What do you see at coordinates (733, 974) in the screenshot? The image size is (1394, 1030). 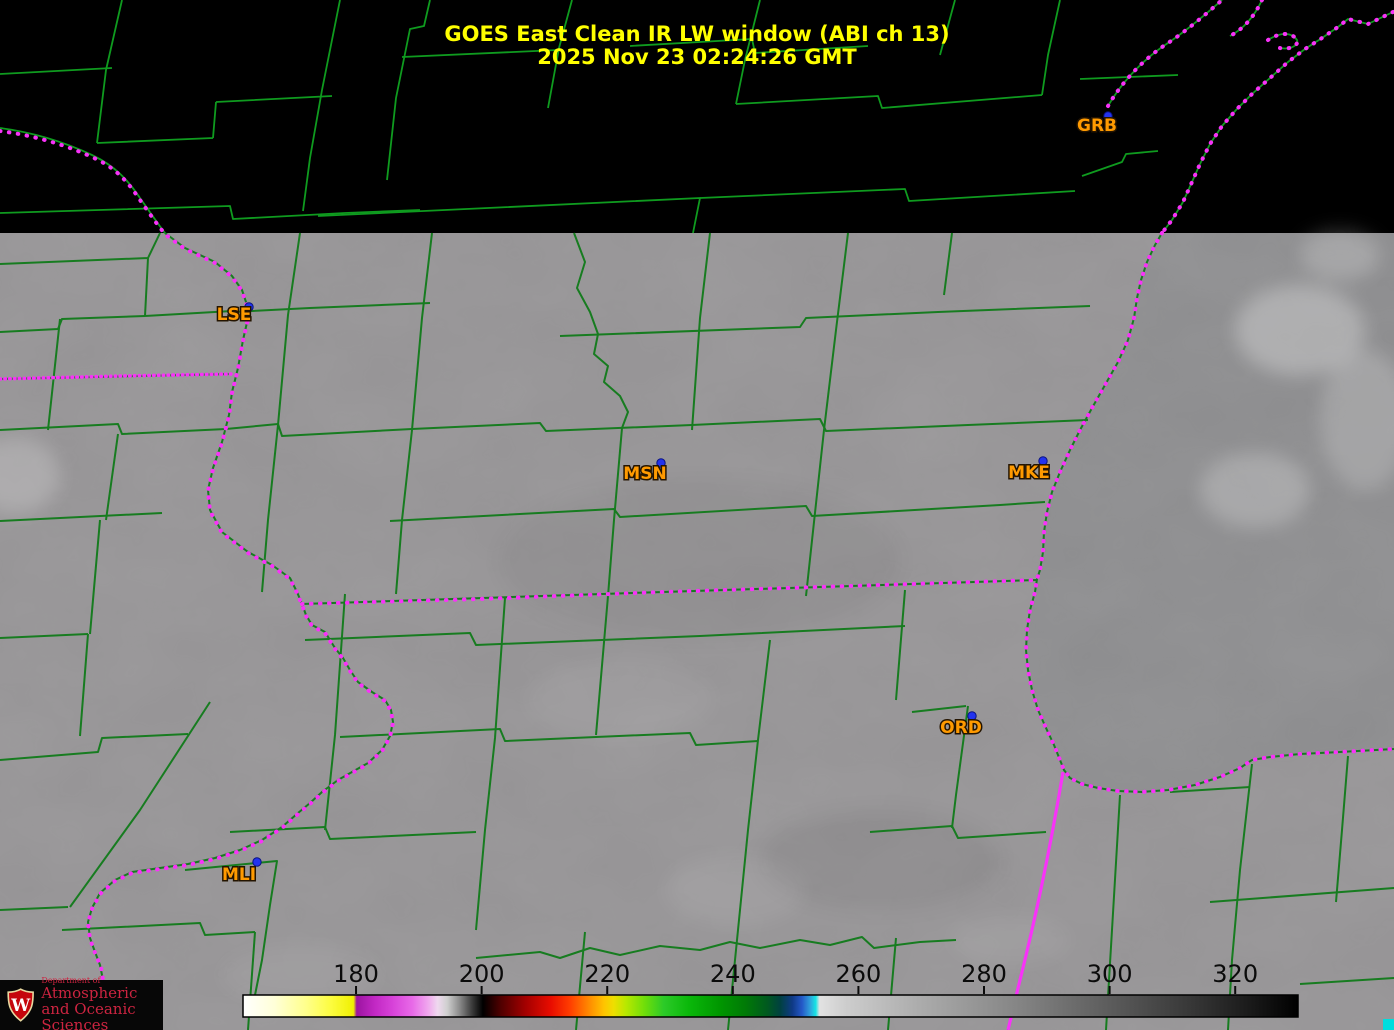 I see `colorbar-tick-label: 240` at bounding box center [733, 974].